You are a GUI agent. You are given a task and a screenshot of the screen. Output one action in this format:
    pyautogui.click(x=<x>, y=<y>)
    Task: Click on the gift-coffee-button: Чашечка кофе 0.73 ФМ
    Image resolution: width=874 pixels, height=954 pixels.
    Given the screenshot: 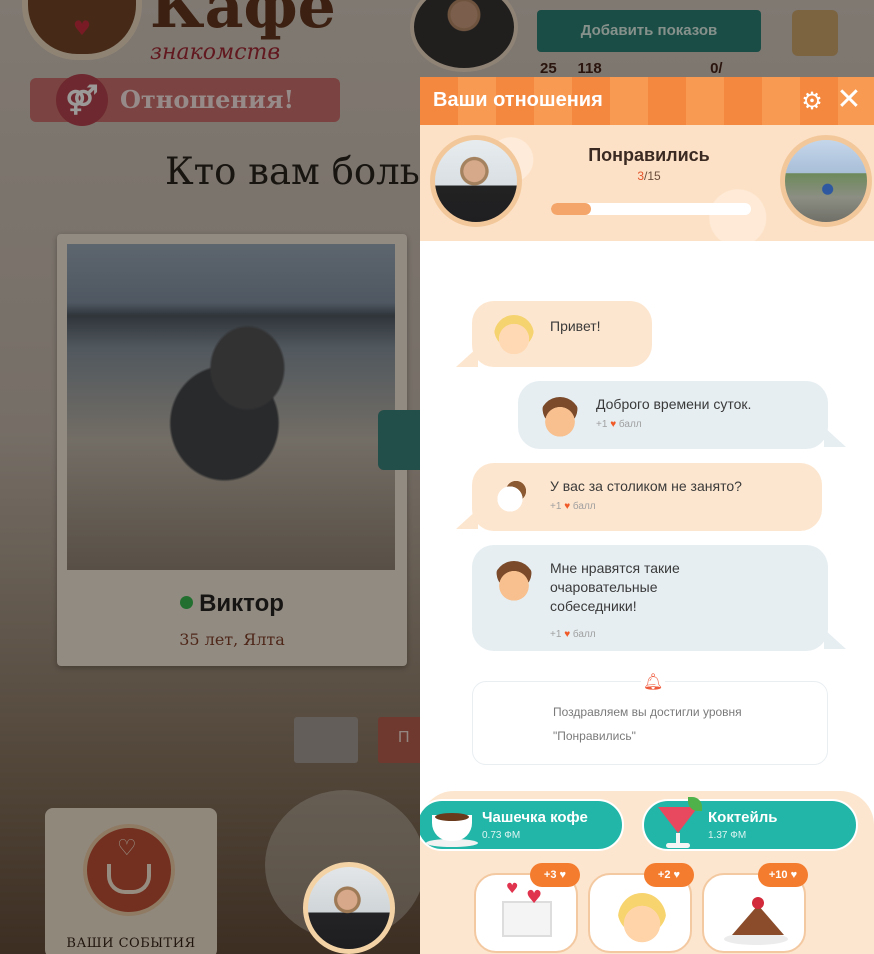 What is the action you would take?
    pyautogui.click(x=522, y=825)
    